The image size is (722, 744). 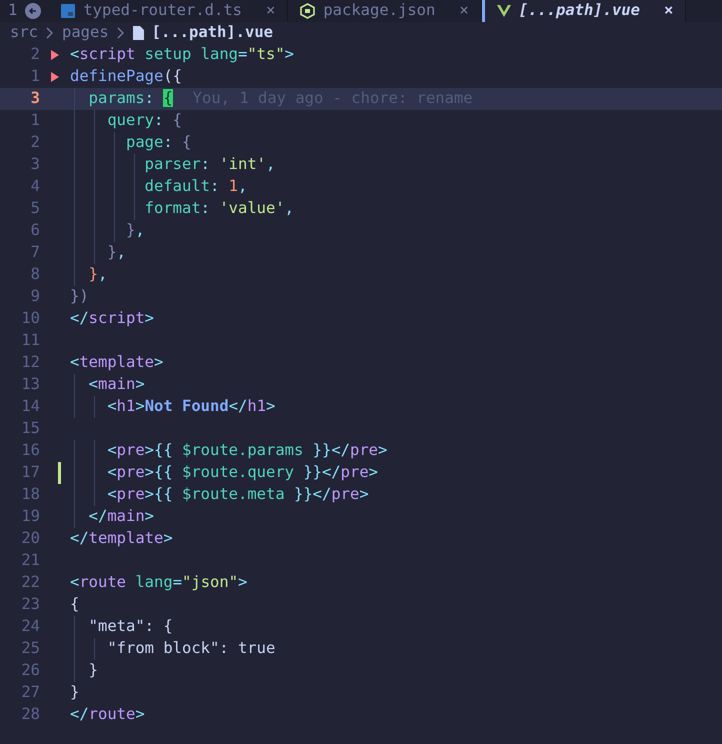 I want to click on code-line: query: {, so click(x=144, y=121).